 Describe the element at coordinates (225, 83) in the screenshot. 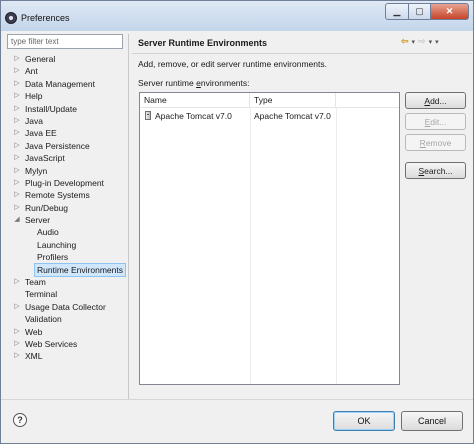

I see `caption-text-end: nvironments:` at that location.